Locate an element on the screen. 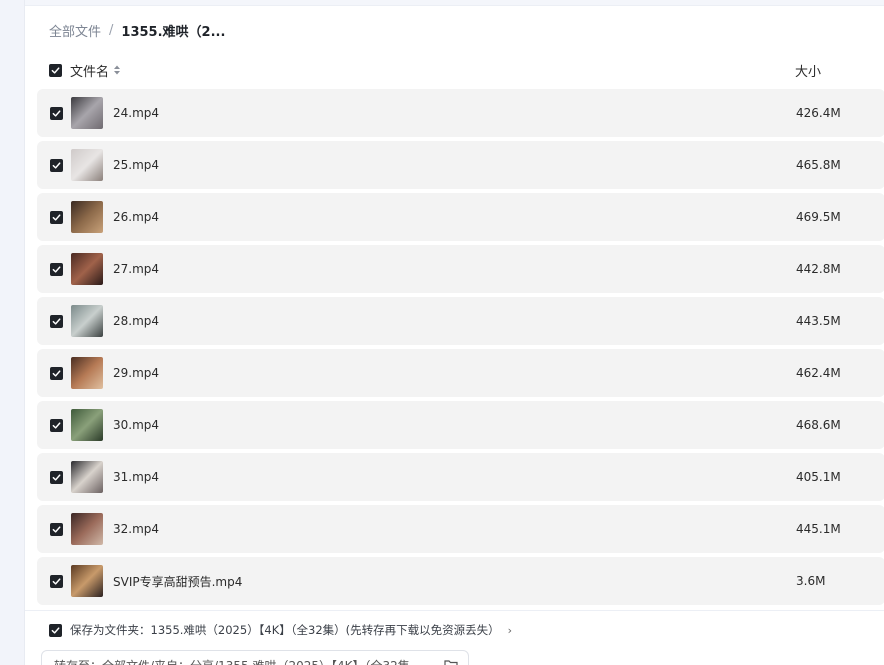  file-size: 465.8M is located at coordinates (818, 165).